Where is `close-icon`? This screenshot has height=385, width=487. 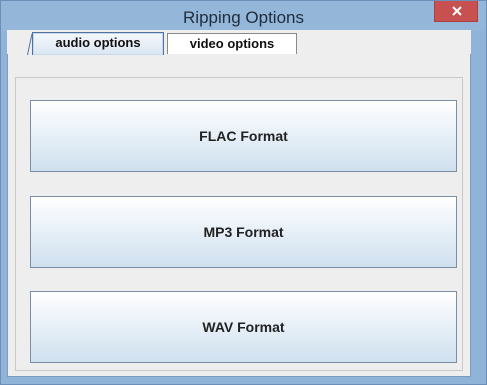 close-icon is located at coordinates (457, 11).